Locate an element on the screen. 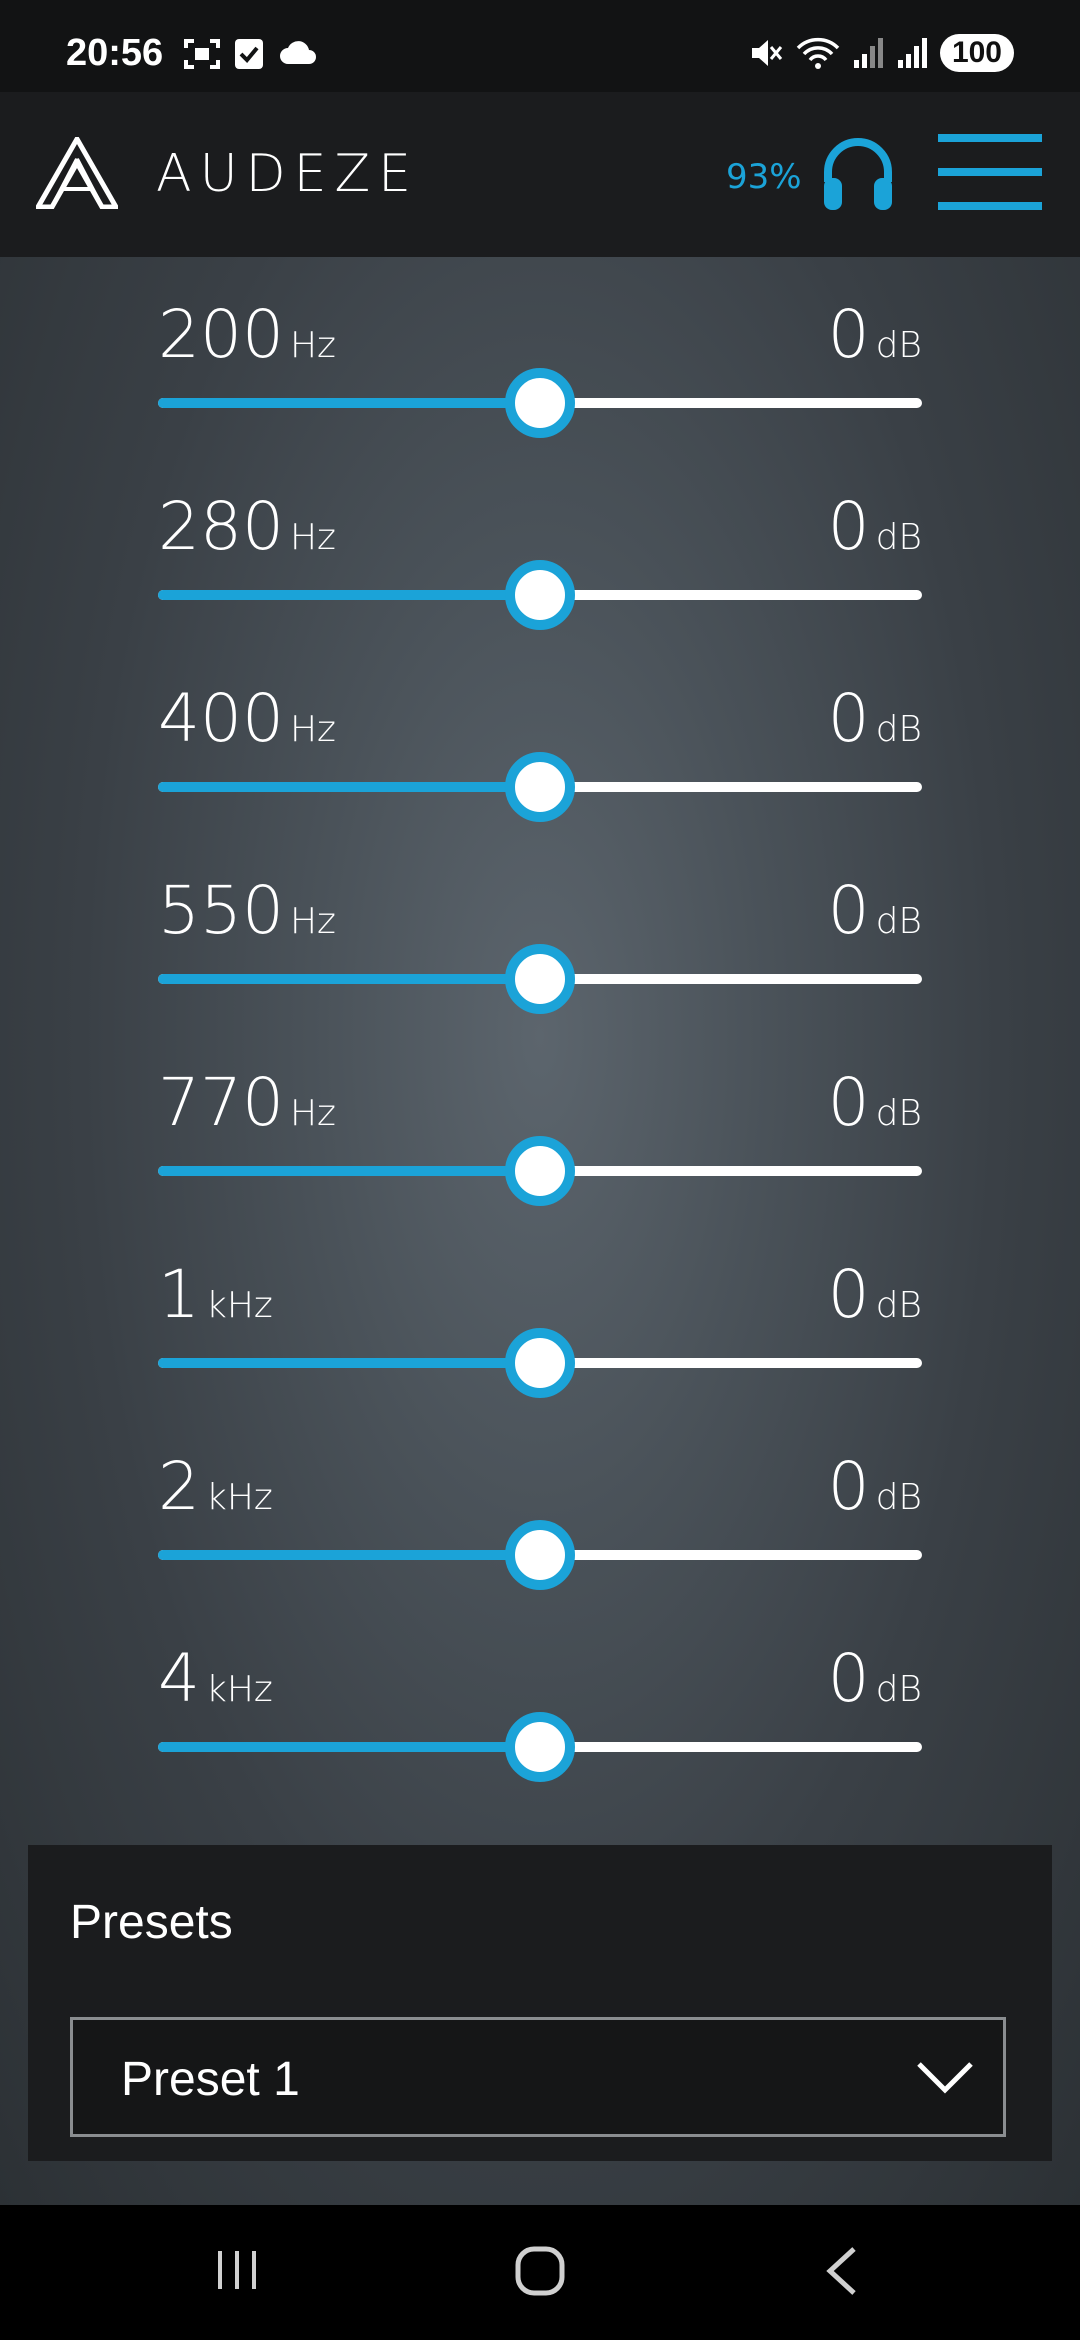 Image resolution: width=1080 pixels, height=2340 pixels. status-right-icons: 100 is located at coordinates (881, 53).